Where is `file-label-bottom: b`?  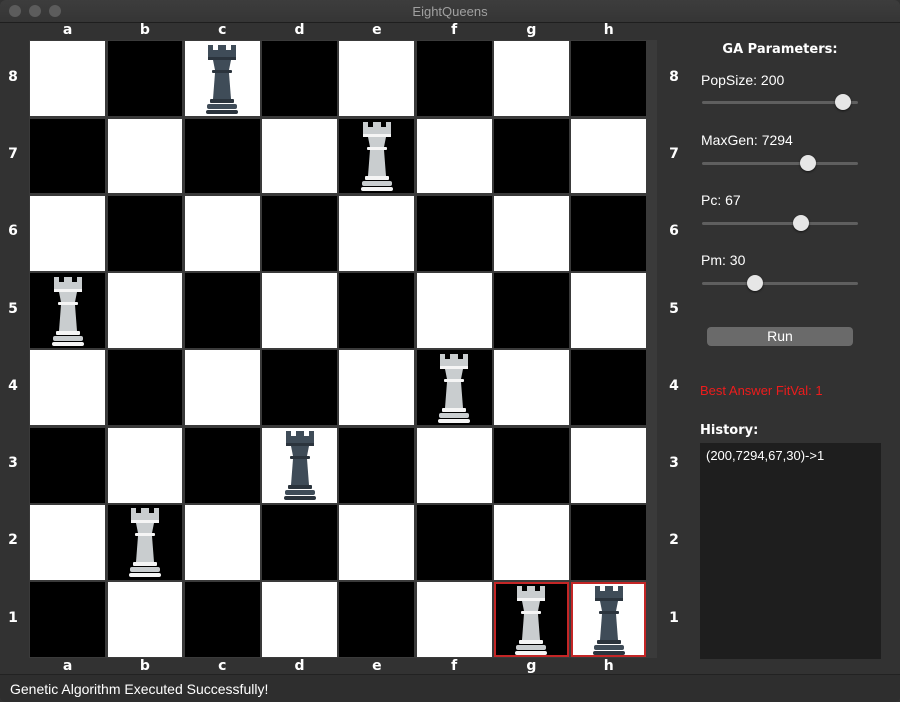
file-label-bottom: b is located at coordinates (144, 666).